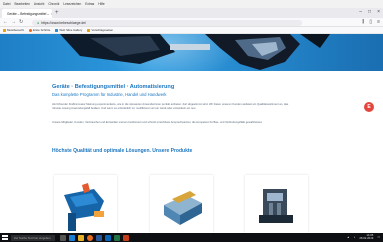 Image resolution: width=383 pixels, height=242 pixels. I want to click on system-tray: ▲ ◖ 14:05 28.02.2019 ▭, so click(363, 237).